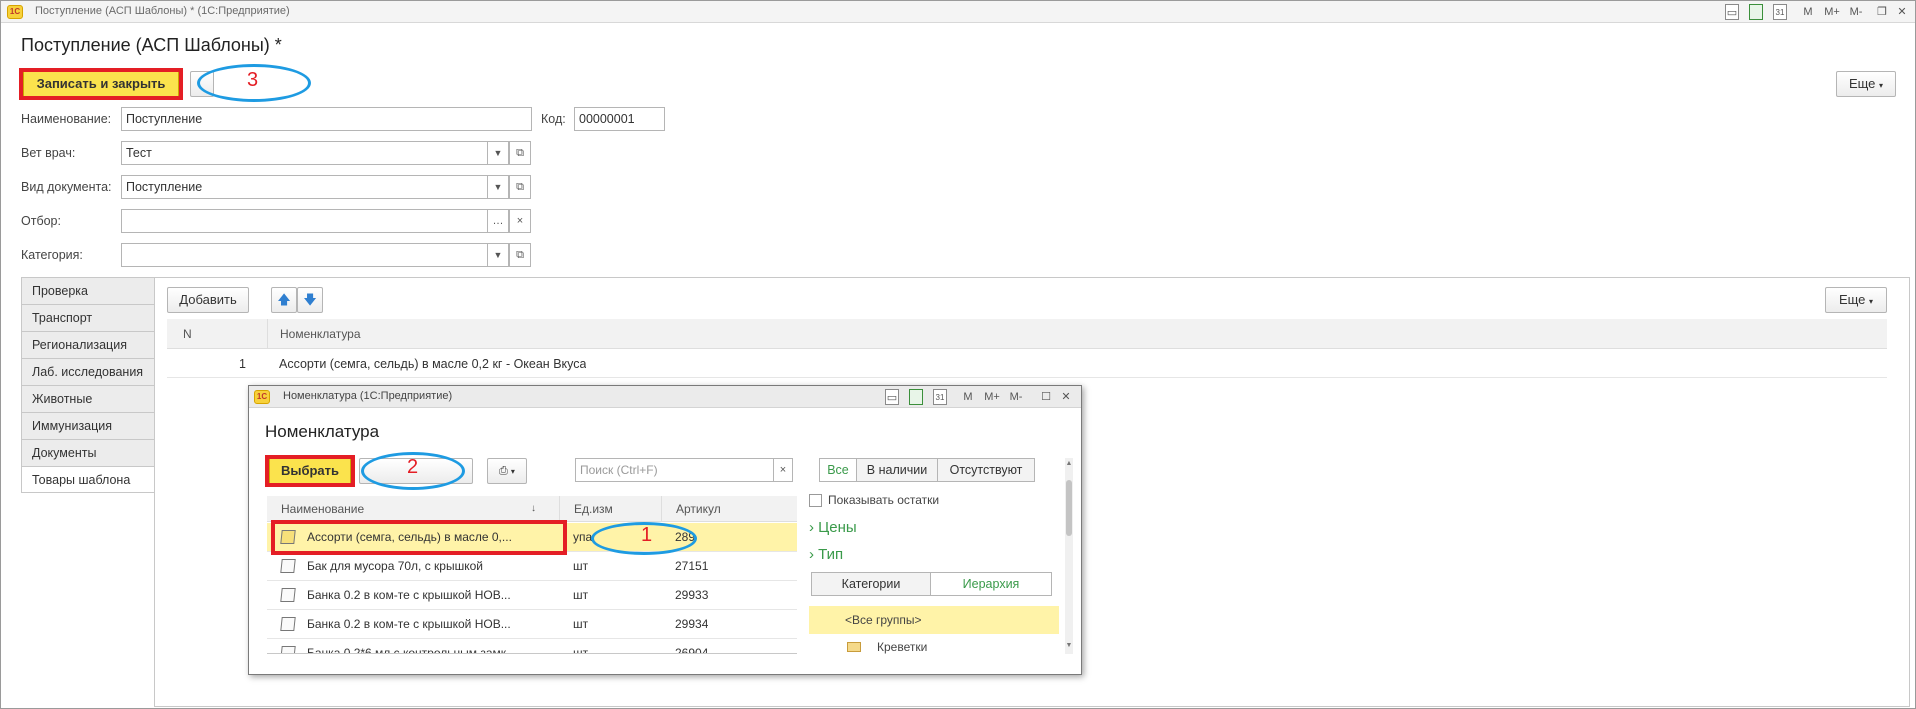 The width and height of the screenshot is (1916, 709). What do you see at coordinates (619, 119) in the screenshot?
I see `code-field: 00000001` at bounding box center [619, 119].